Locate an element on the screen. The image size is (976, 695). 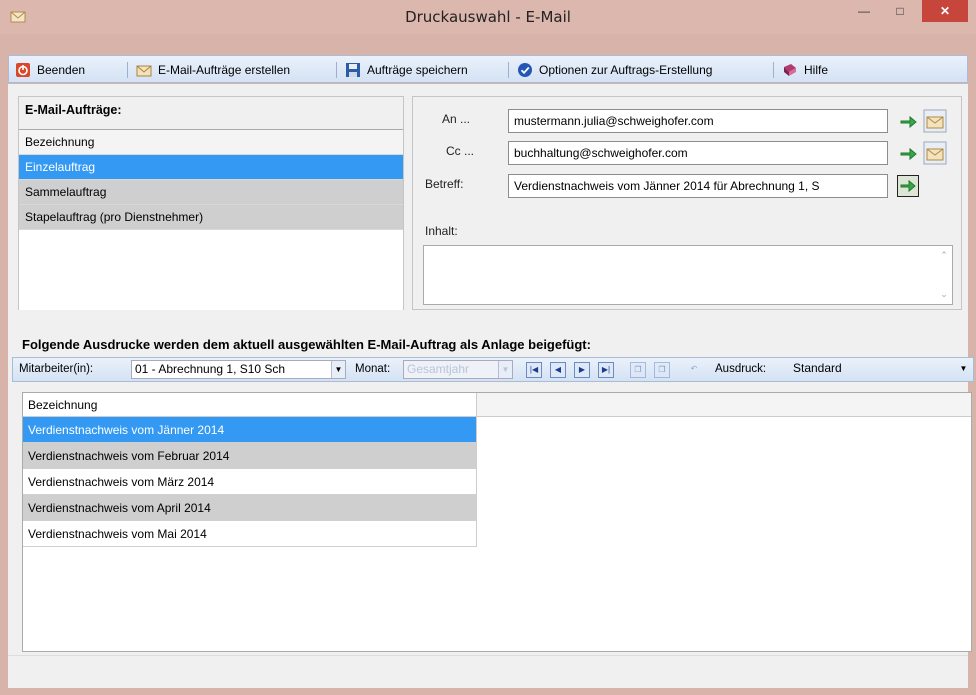
scroll-down-icon: ⌄ is located at coordinates (944, 294).